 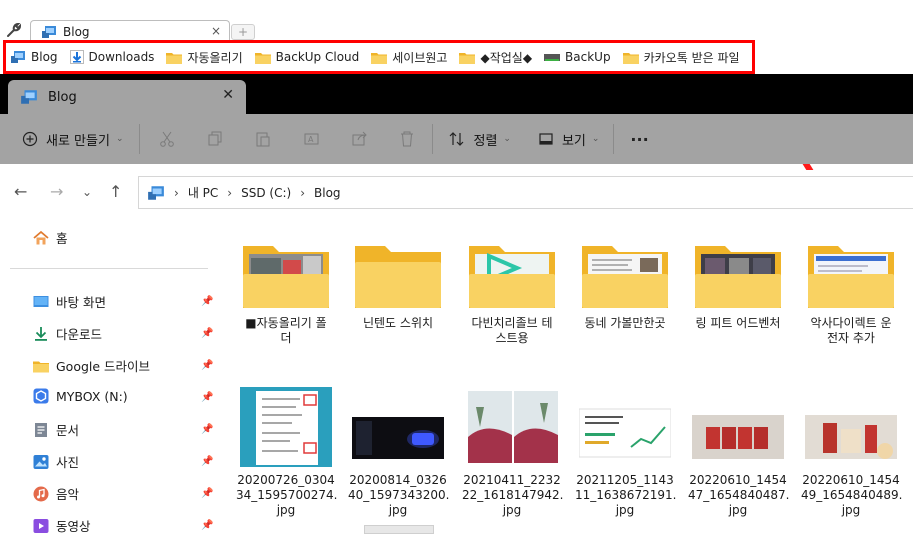 I want to click on breadcrumb-blog: Blog, so click(x=327, y=193).